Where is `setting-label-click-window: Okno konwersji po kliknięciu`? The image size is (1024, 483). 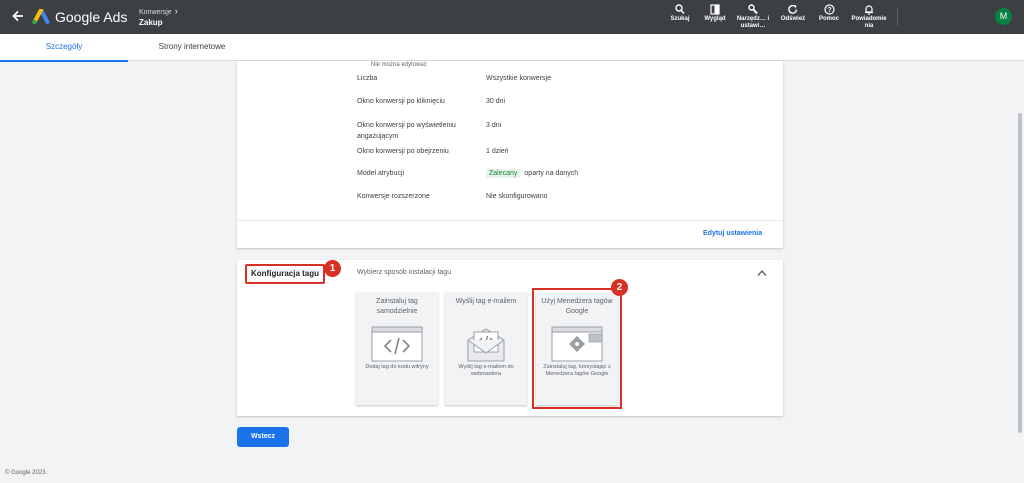 setting-label-click-window: Okno konwersji po kliknięciu is located at coordinates (401, 101).